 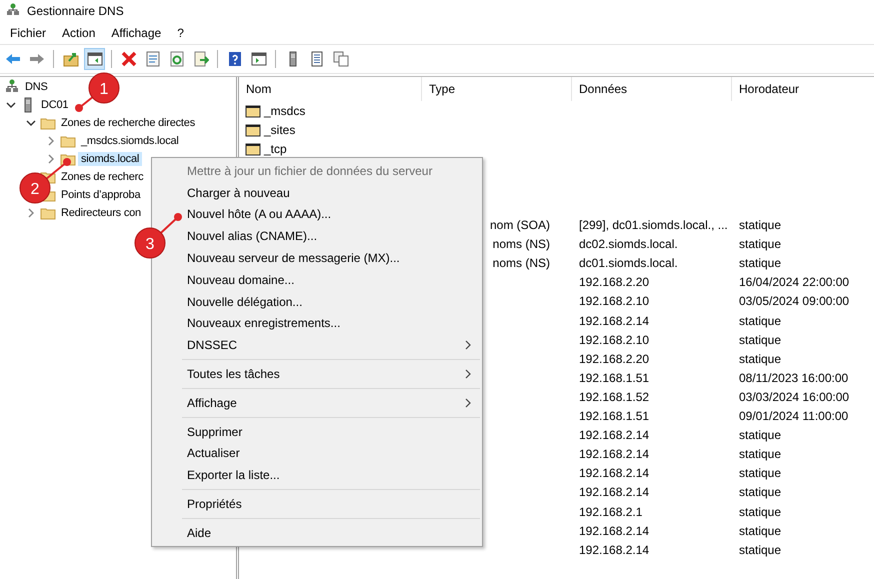 I want to click on window-pane-icon, so click(x=94, y=59).